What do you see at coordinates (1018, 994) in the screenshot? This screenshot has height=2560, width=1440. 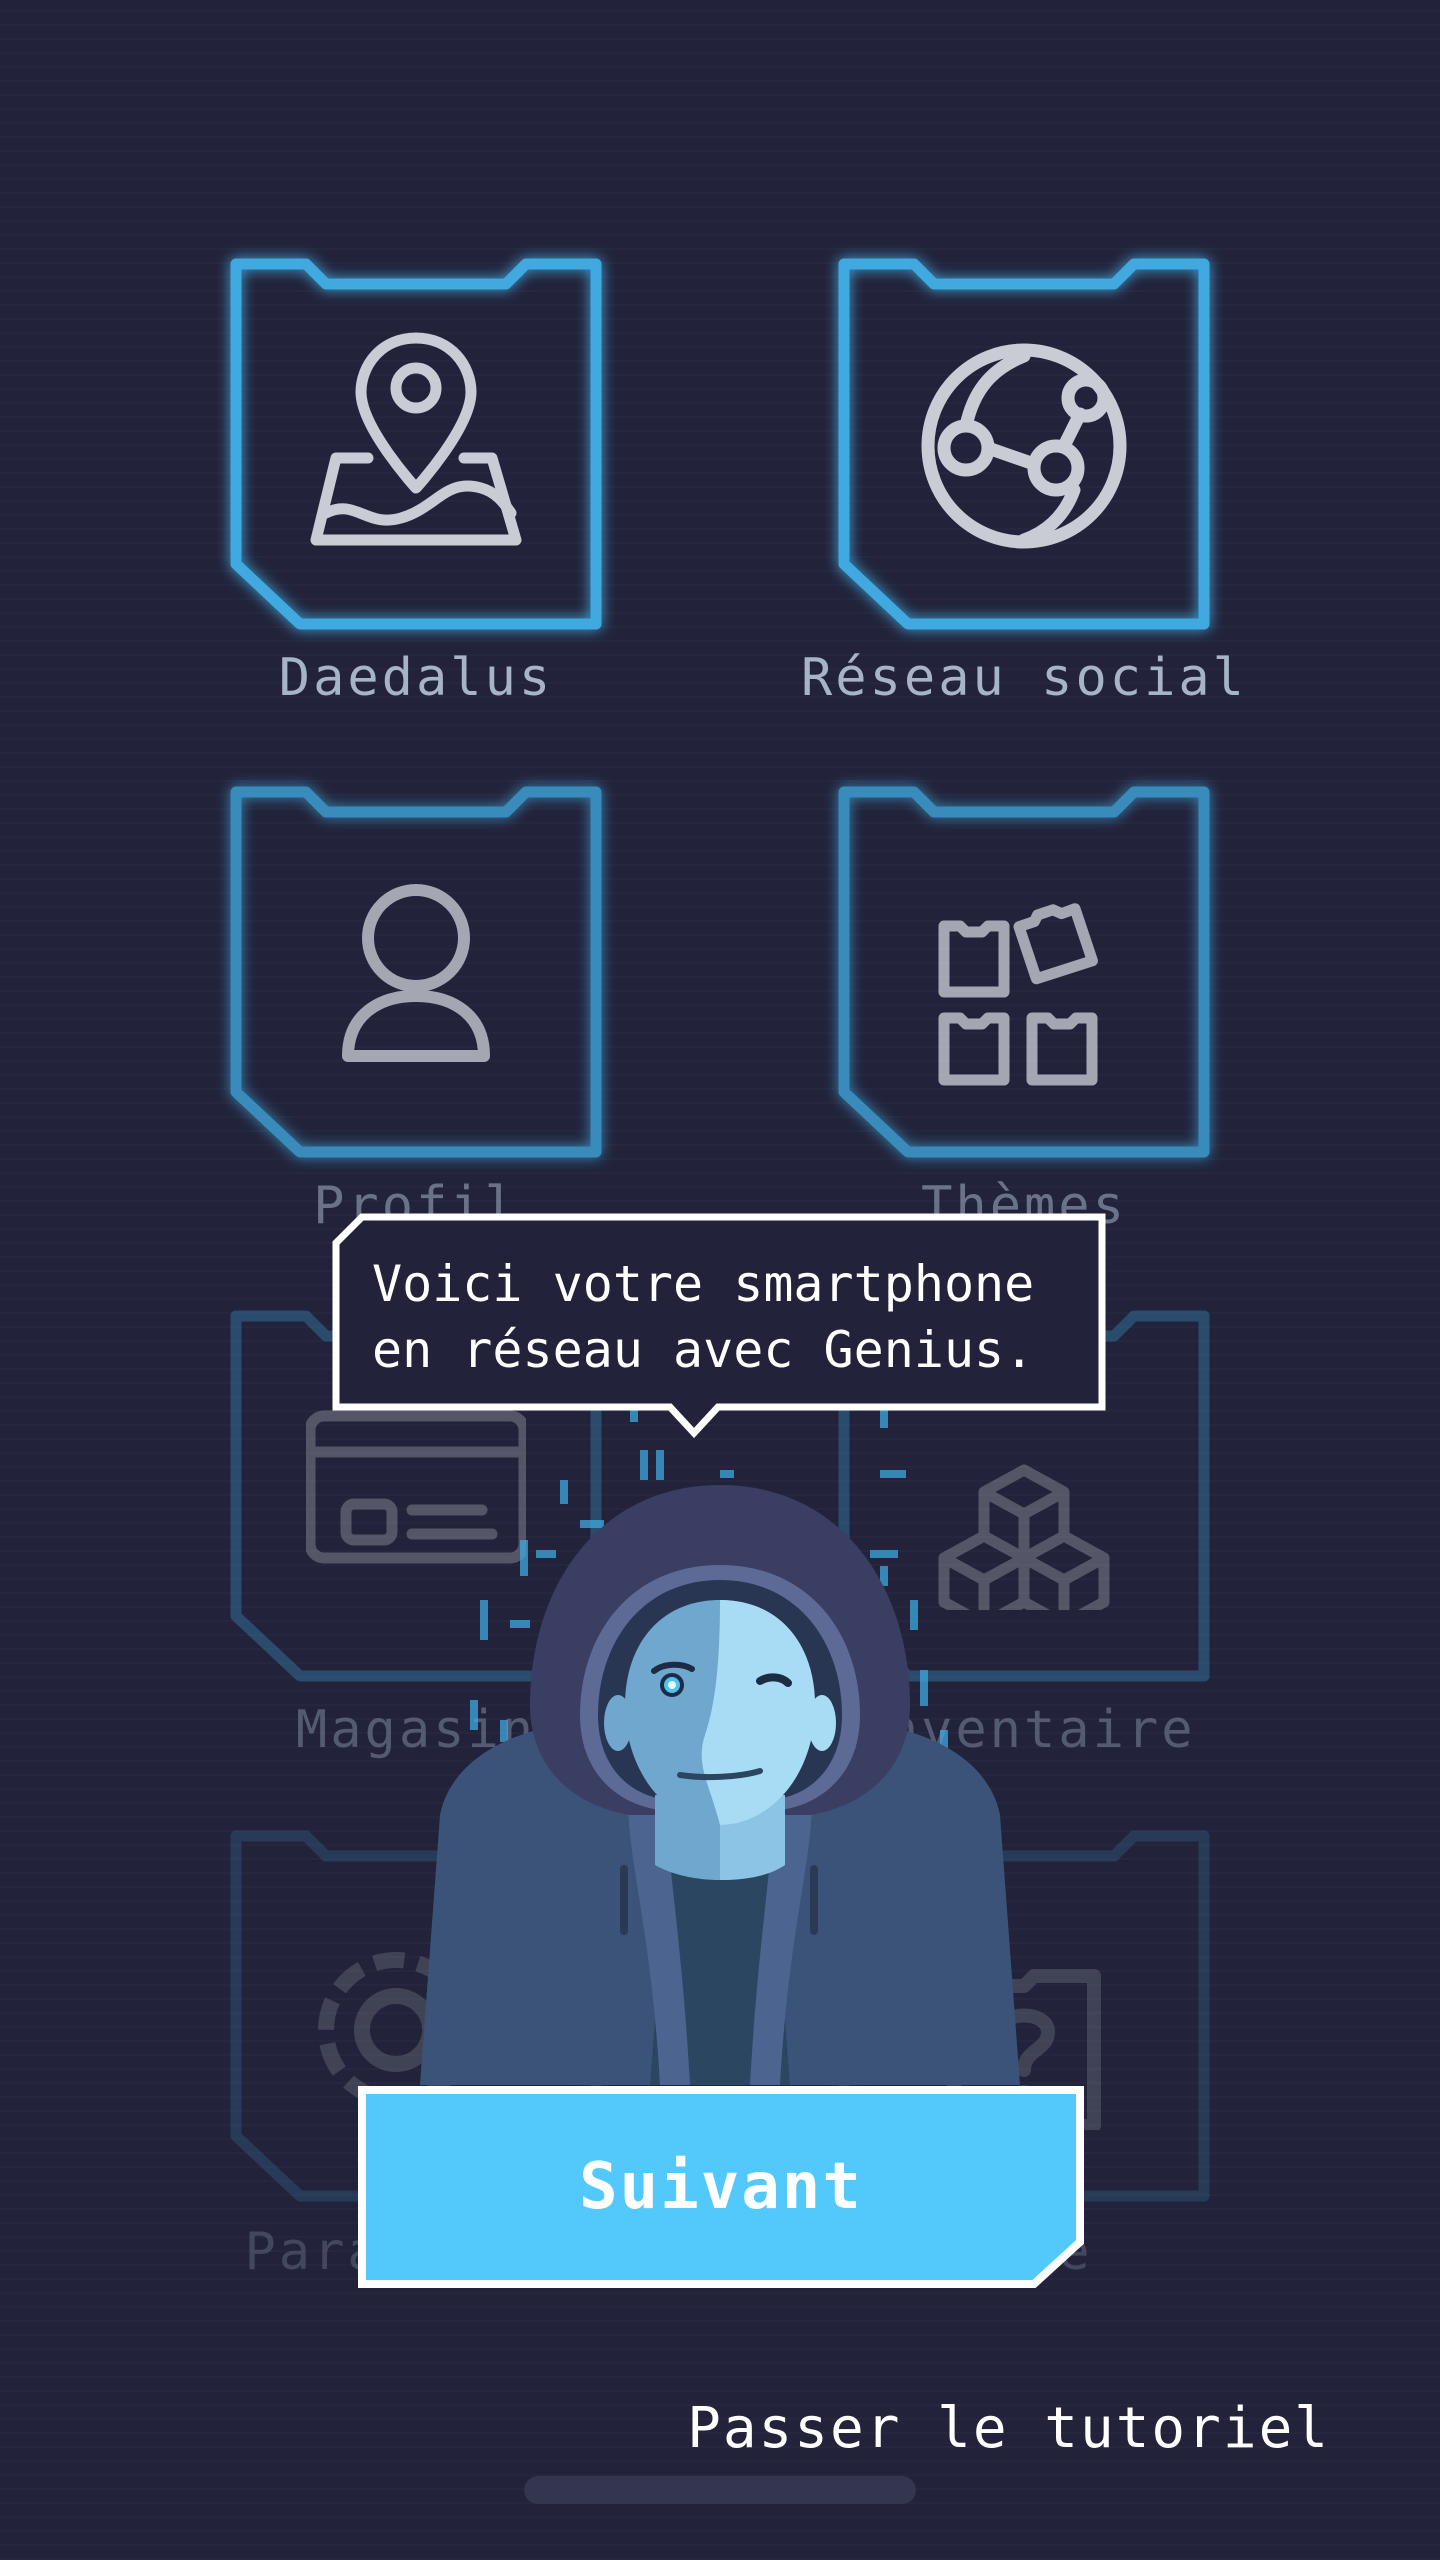 I see `themes-grid-icon` at bounding box center [1018, 994].